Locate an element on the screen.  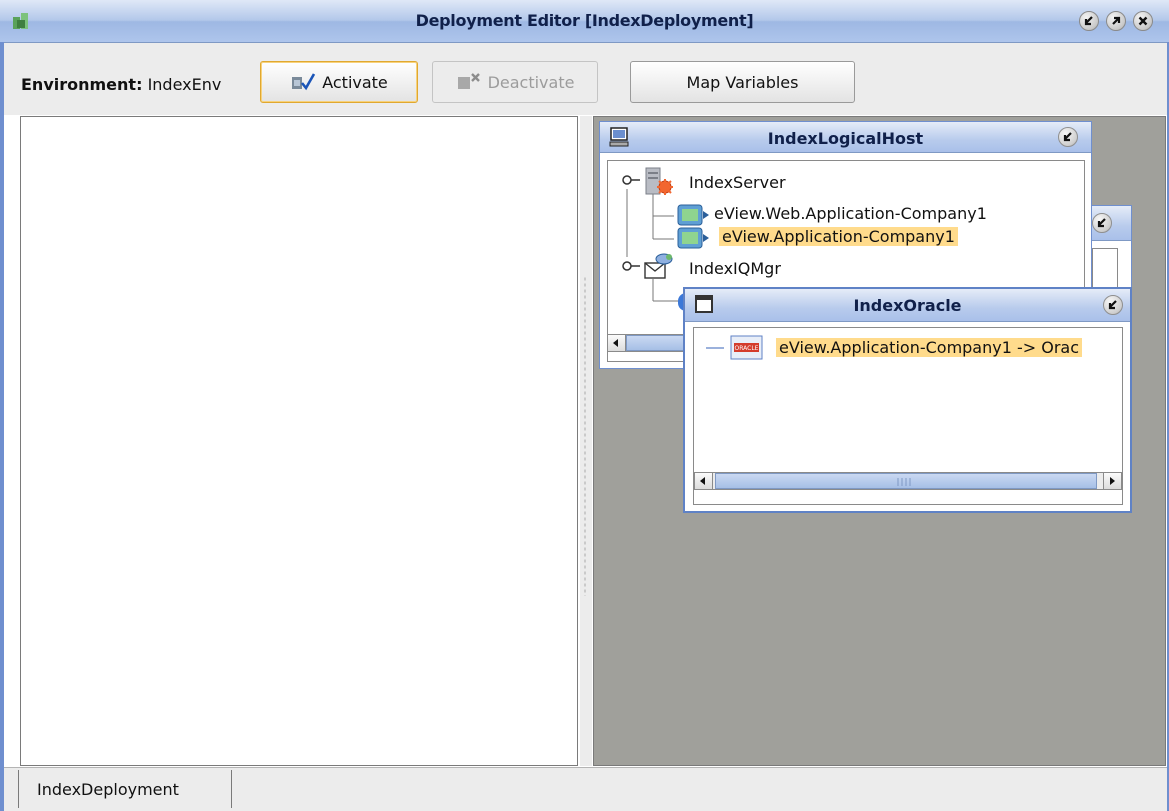
split-pane-divider is located at coordinates (586, 441).